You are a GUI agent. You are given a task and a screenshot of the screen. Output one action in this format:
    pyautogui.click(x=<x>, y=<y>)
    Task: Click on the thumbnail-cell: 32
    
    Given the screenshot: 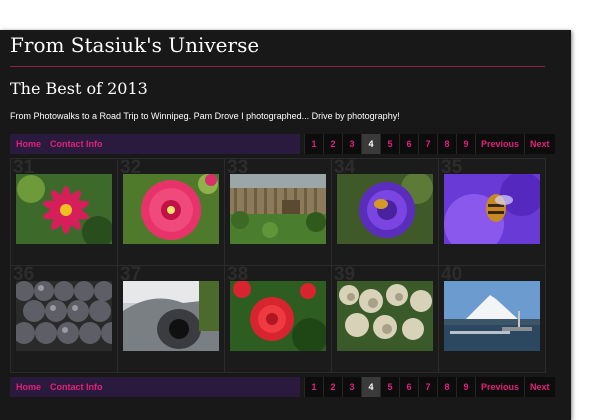 What is the action you would take?
    pyautogui.click(x=171, y=211)
    